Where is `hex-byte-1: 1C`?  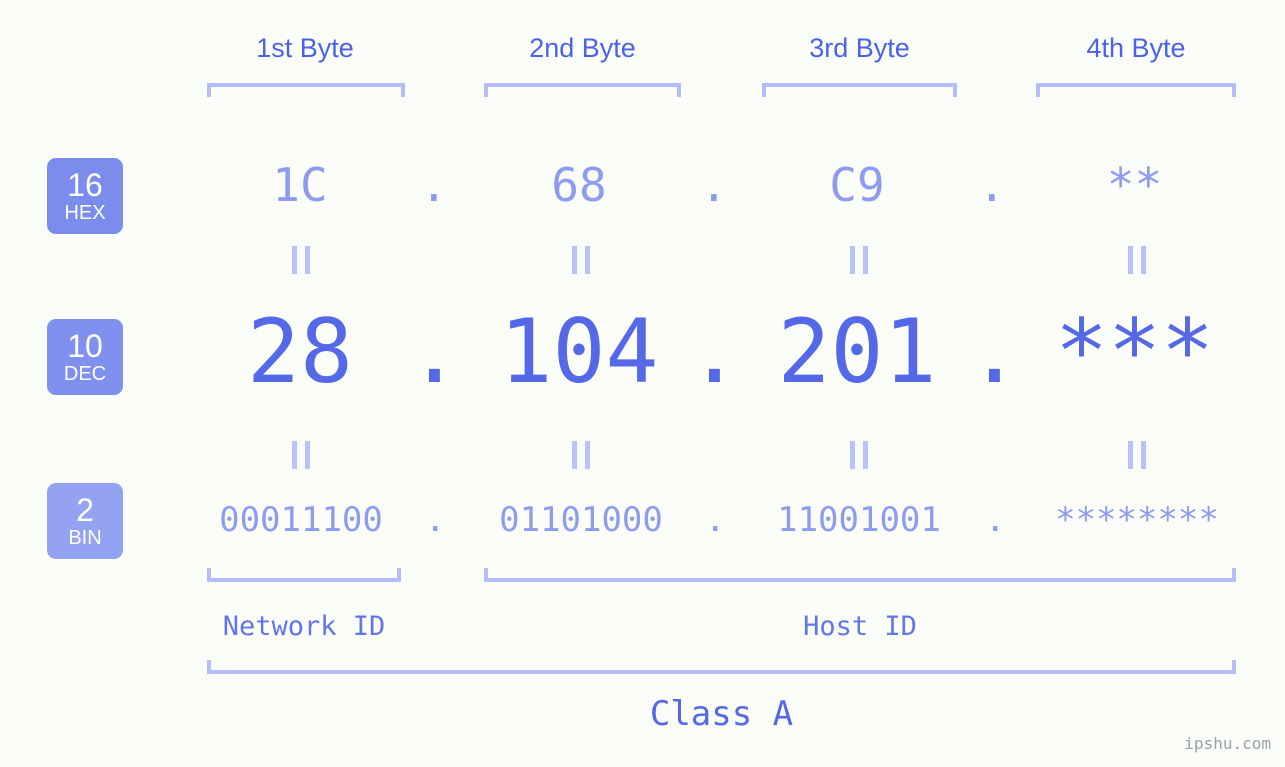
hex-byte-1: 1C is located at coordinates (300, 185).